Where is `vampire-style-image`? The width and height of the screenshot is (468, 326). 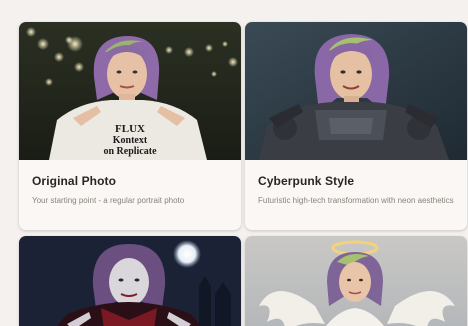 vampire-style-image is located at coordinates (130, 281).